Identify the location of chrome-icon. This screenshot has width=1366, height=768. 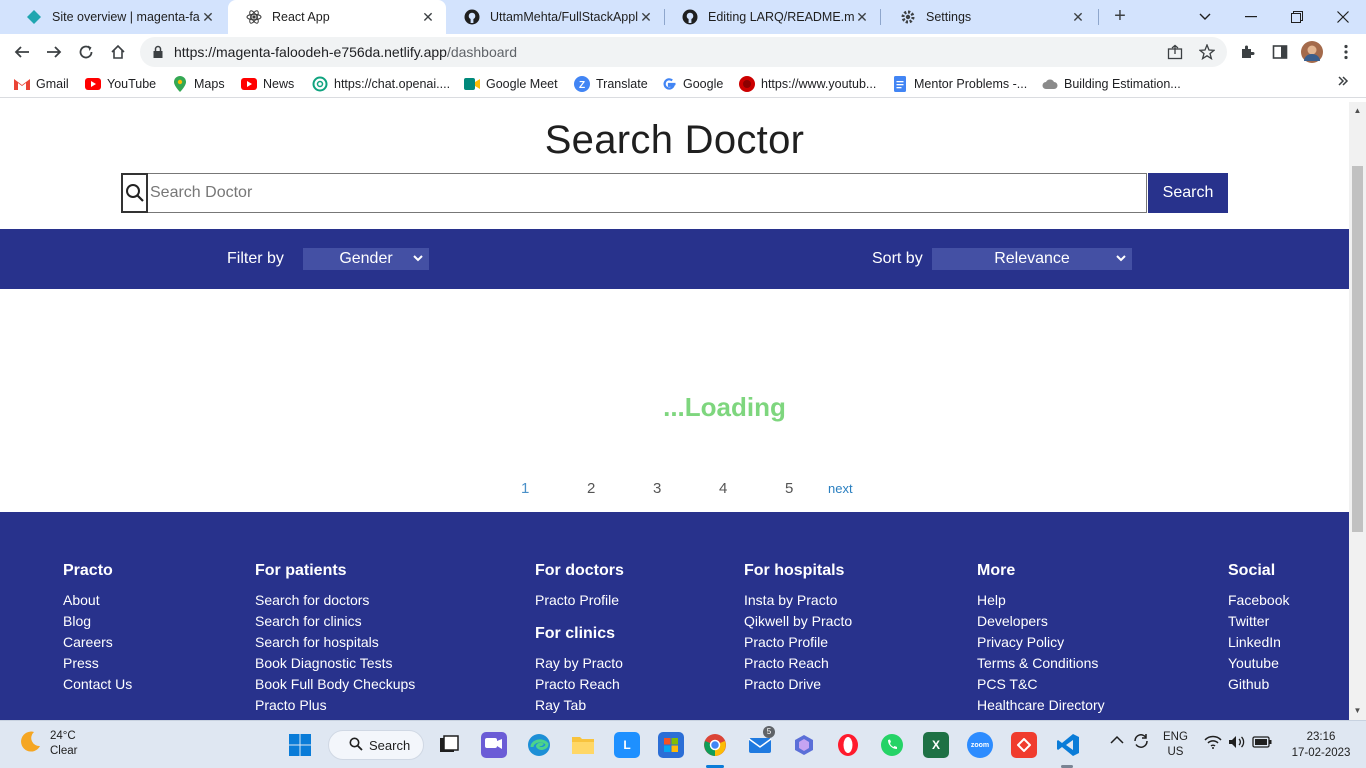
(715, 745).